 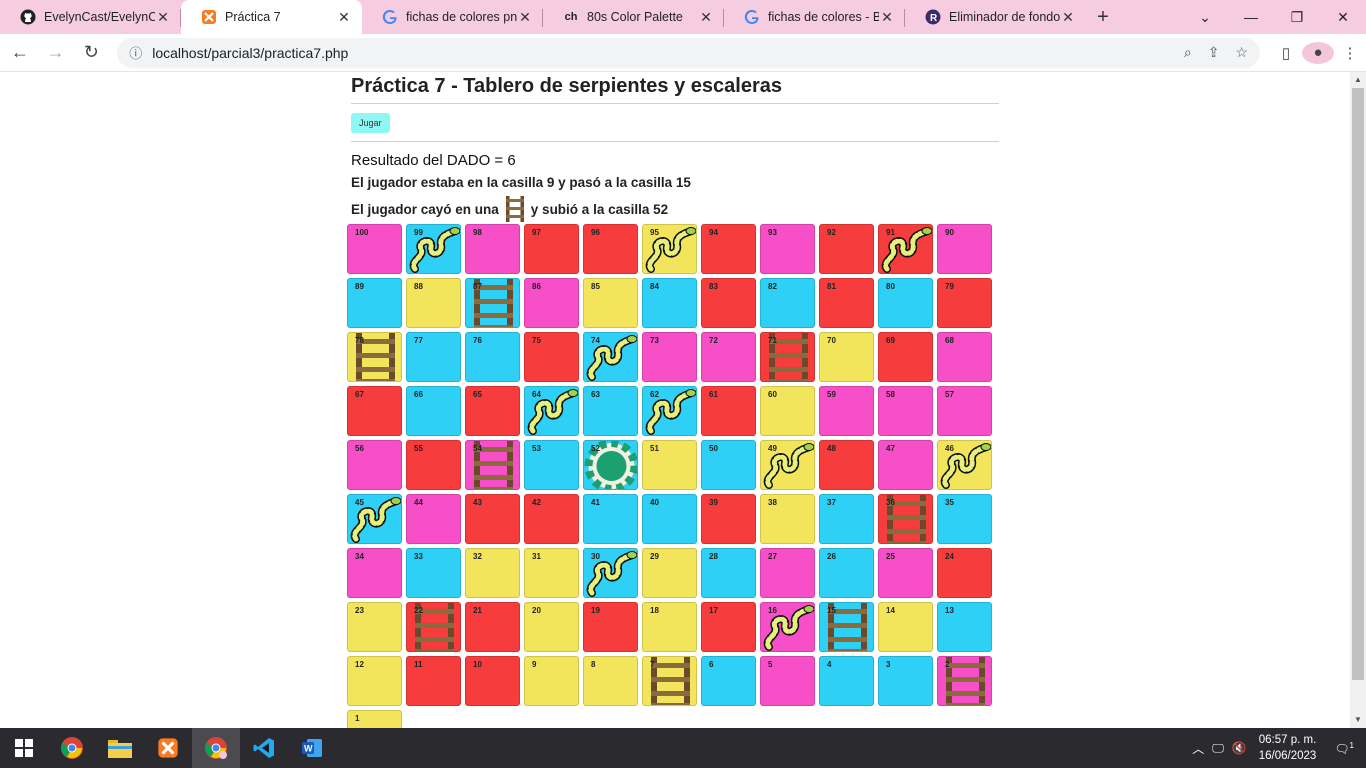 What do you see at coordinates (831, 232) in the screenshot?
I see `cell-number: 92` at bounding box center [831, 232].